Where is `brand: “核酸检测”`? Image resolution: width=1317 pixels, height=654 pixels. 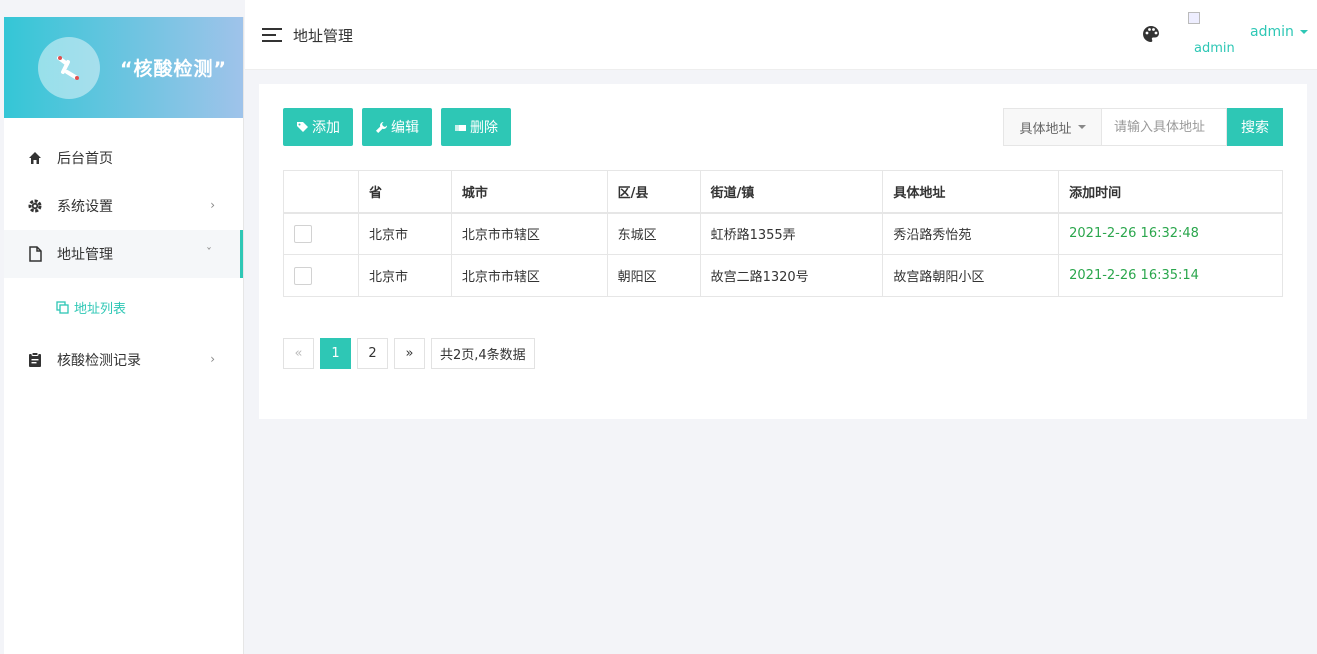 brand: “核酸检测” is located at coordinates (123, 67).